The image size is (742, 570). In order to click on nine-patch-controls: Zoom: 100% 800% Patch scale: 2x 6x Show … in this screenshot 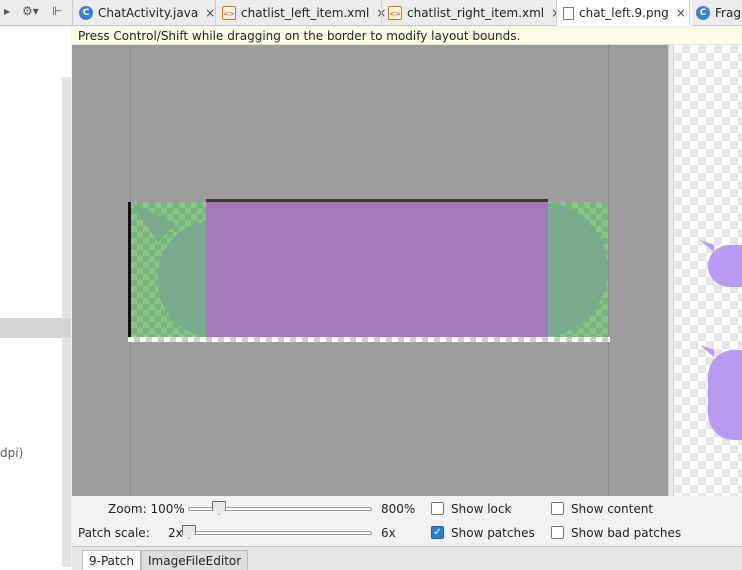, I will do `click(407, 521)`.